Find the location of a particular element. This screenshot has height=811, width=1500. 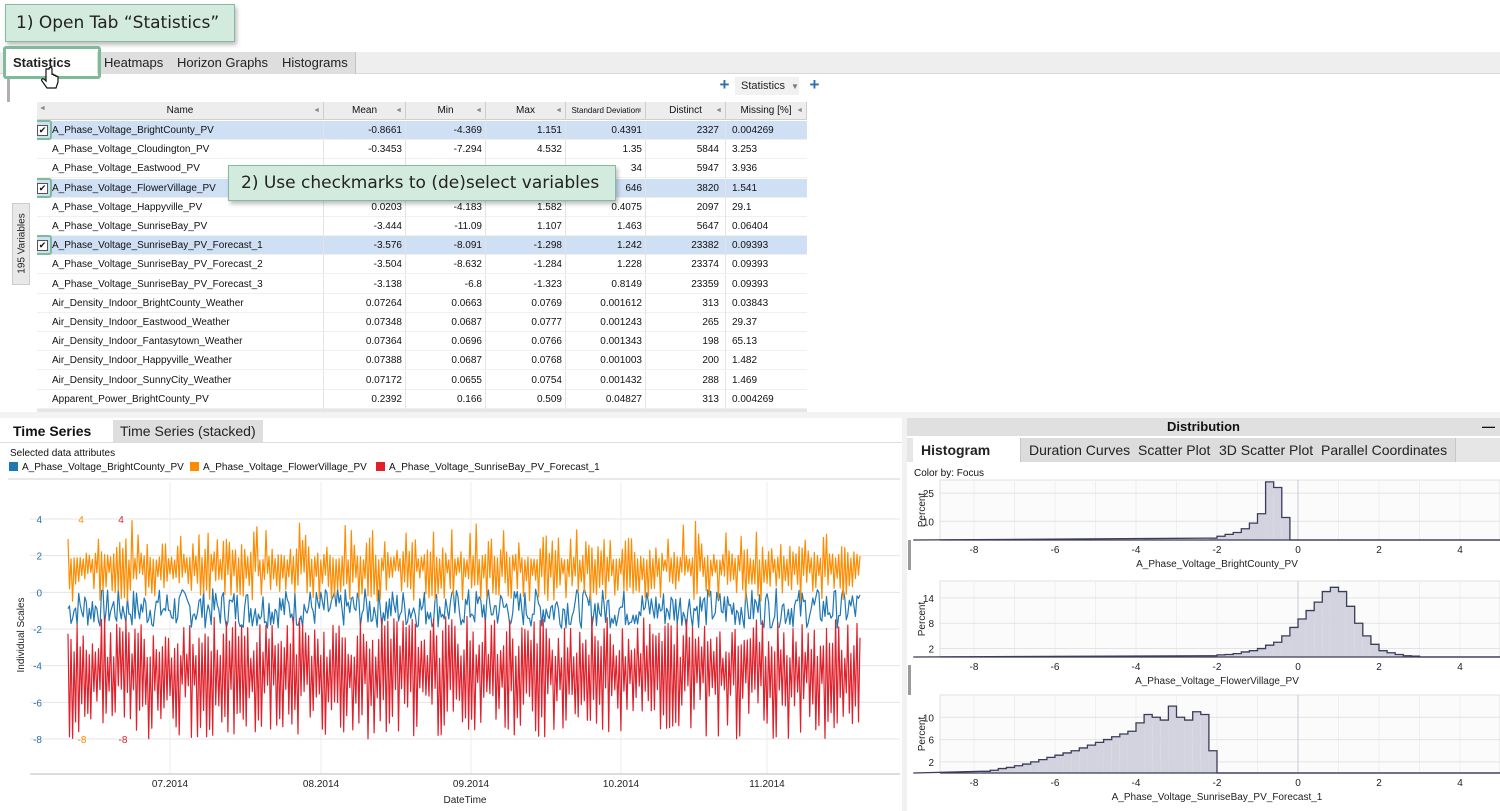

column-header-name: Name ◄ is located at coordinates (180, 111).